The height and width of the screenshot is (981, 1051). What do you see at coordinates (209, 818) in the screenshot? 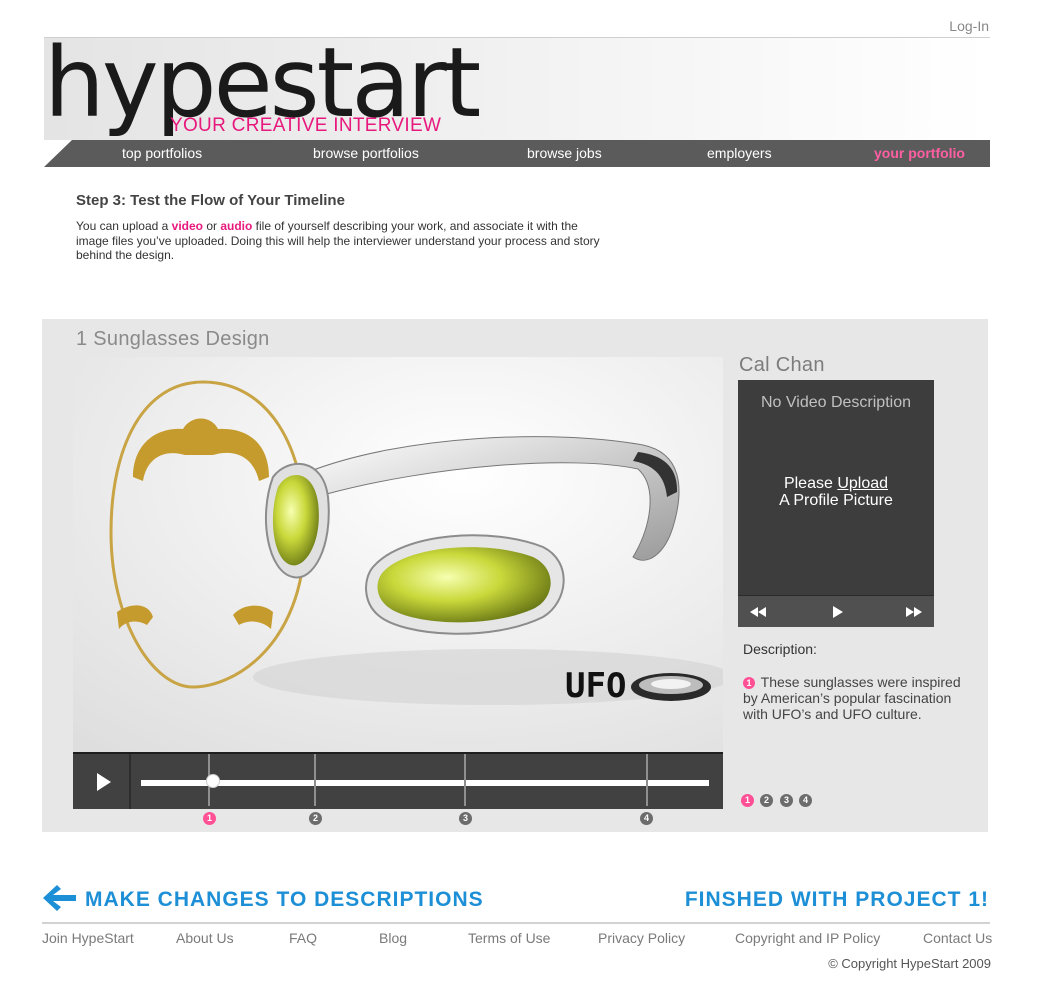
I see `timeline-marker-1: 1` at bounding box center [209, 818].